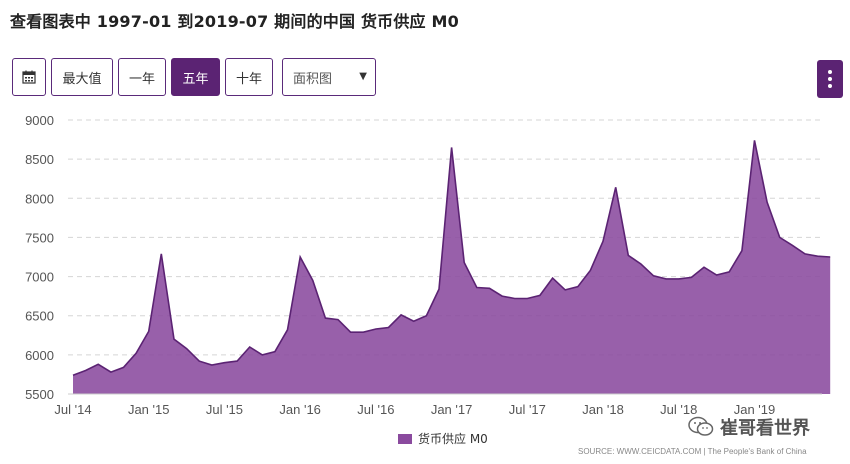 This screenshot has width=850, height=464. What do you see at coordinates (300, 409) in the screenshot?
I see `x-tick-label: Jan '16` at bounding box center [300, 409].